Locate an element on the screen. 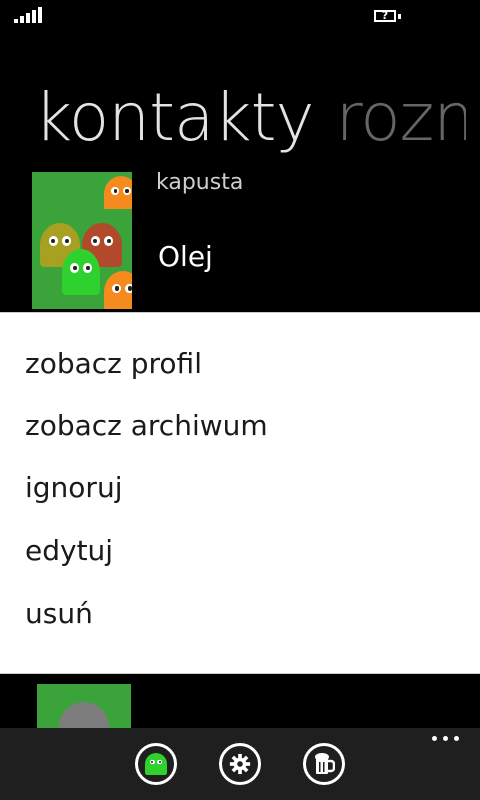 The image size is (480, 800). settings-button is located at coordinates (240, 764).